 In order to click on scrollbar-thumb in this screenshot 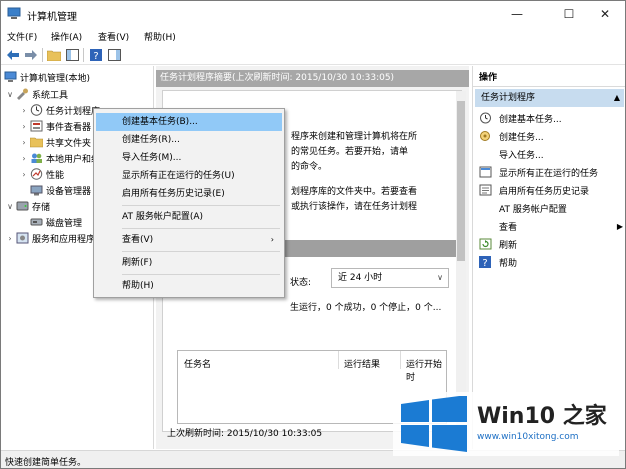, I will do `click(461, 181)`.